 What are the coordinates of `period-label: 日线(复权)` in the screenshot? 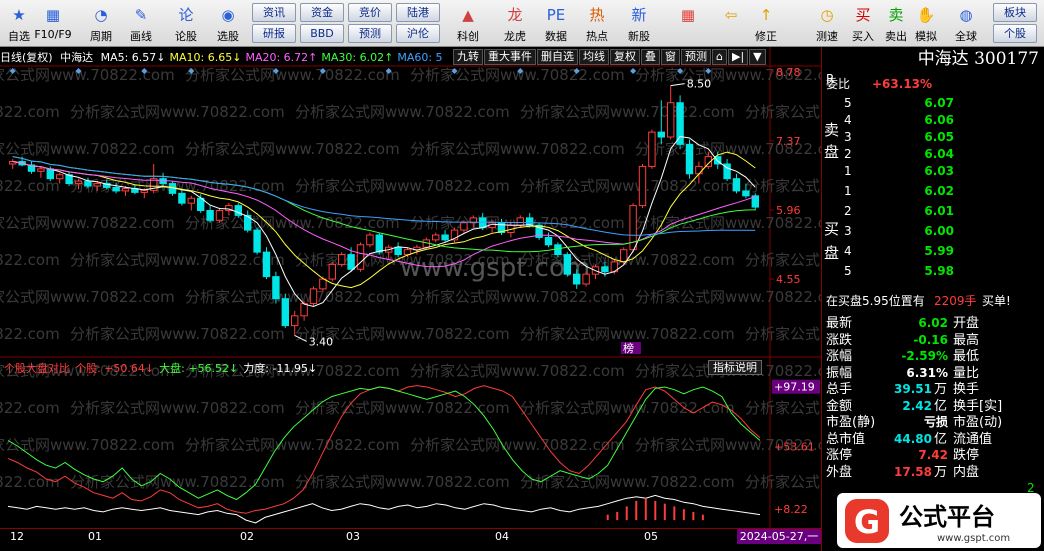 It's located at (26, 57).